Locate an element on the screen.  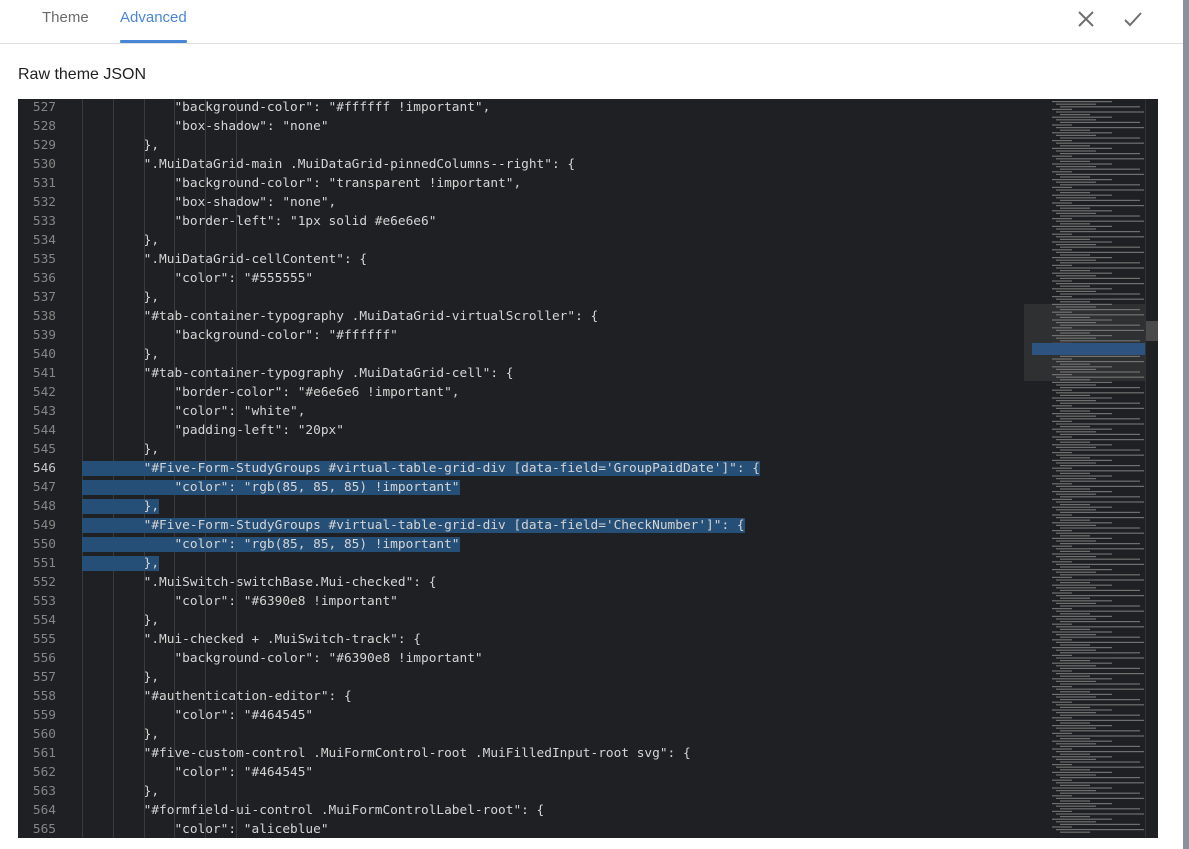
code-line: "background-color": "#6390e8 !important" is located at coordinates (282, 658).